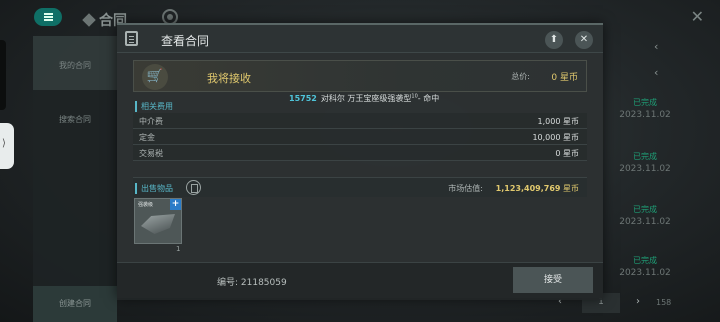  What do you see at coordinates (520, 76) in the screenshot?
I see `total-price-label: 总价:` at bounding box center [520, 76].